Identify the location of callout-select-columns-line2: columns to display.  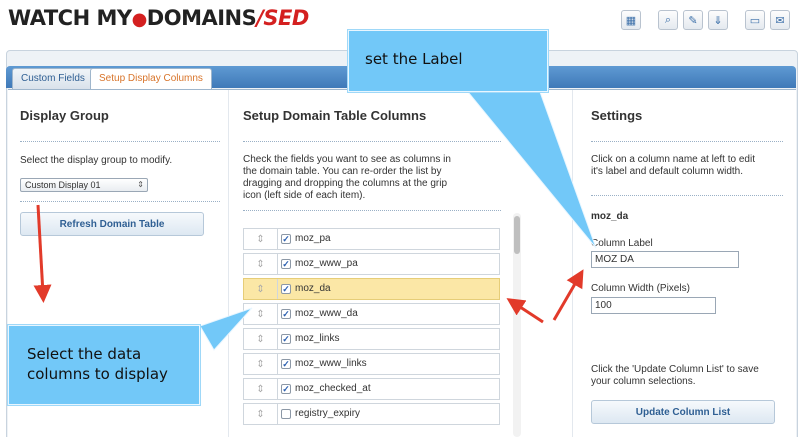
(97, 374).